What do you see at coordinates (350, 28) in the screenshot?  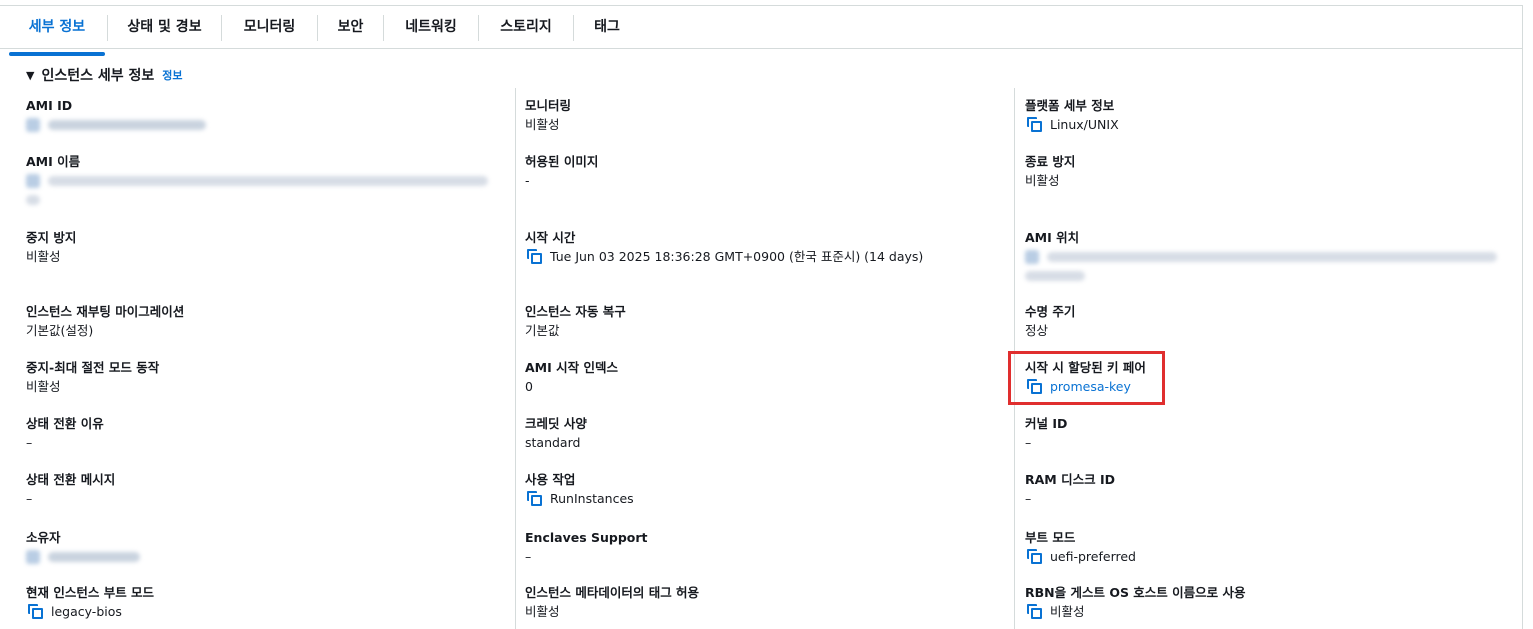 I see `tab-security: 보안` at bounding box center [350, 28].